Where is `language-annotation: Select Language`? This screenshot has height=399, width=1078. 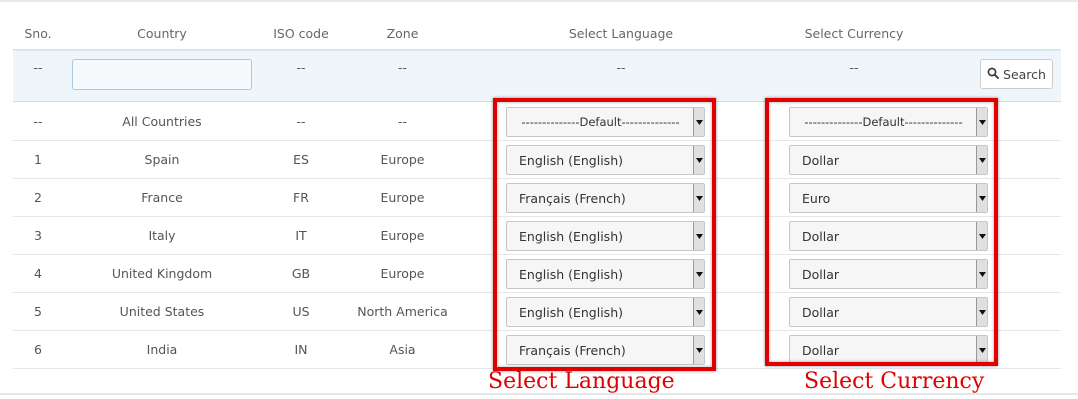 language-annotation: Select Language is located at coordinates (581, 381).